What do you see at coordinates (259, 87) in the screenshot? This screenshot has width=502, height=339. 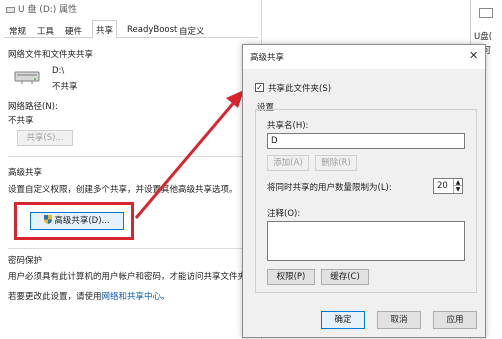 I see `share-folder-checkbox: ✓` at bounding box center [259, 87].